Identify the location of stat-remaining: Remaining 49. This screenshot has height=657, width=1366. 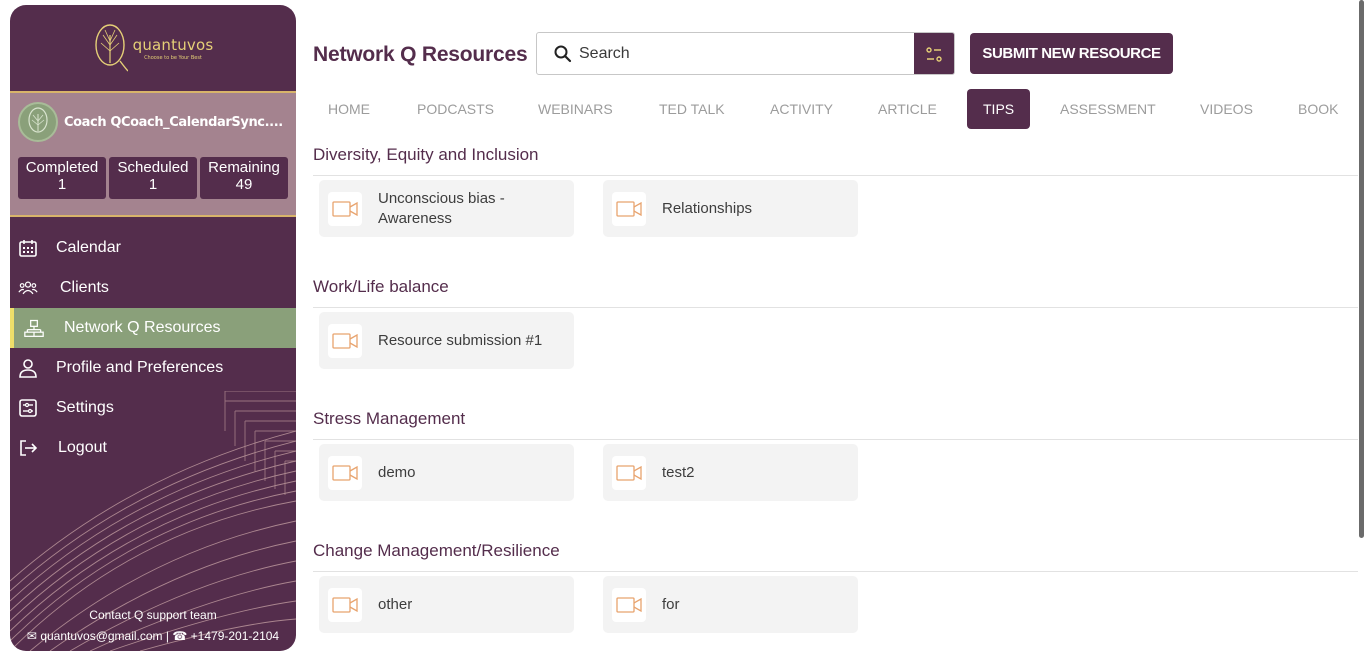
(244, 178).